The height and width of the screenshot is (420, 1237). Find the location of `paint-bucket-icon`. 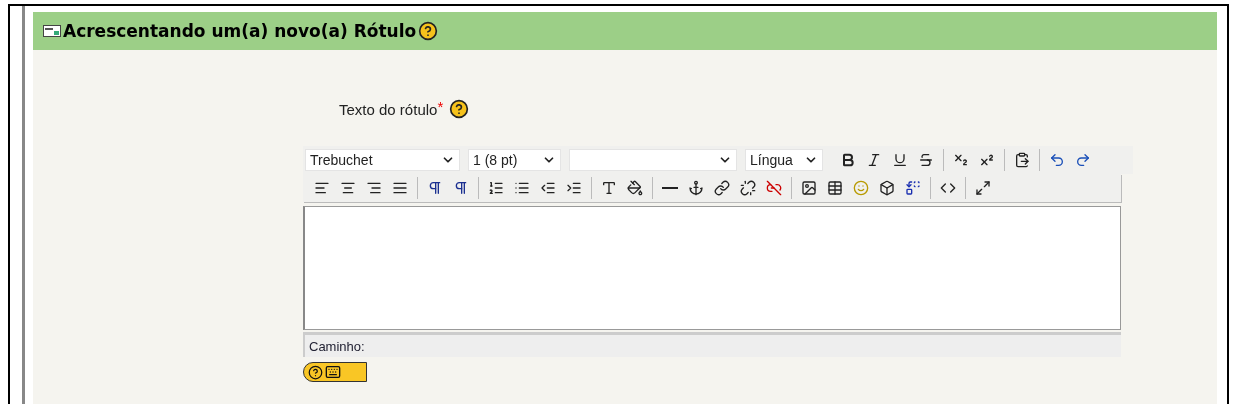

paint-bucket-icon is located at coordinates (635, 188).